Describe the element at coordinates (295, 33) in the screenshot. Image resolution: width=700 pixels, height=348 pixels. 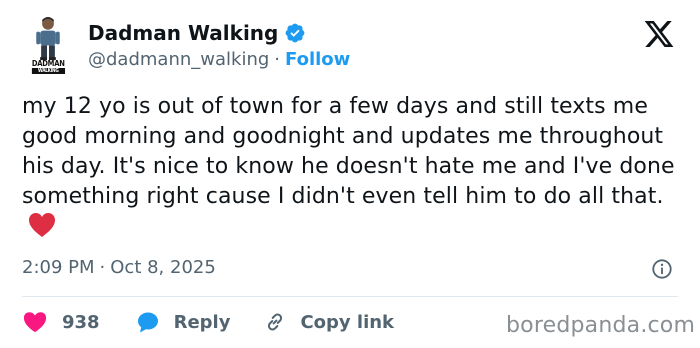
I see `verified-badge-icon` at that location.